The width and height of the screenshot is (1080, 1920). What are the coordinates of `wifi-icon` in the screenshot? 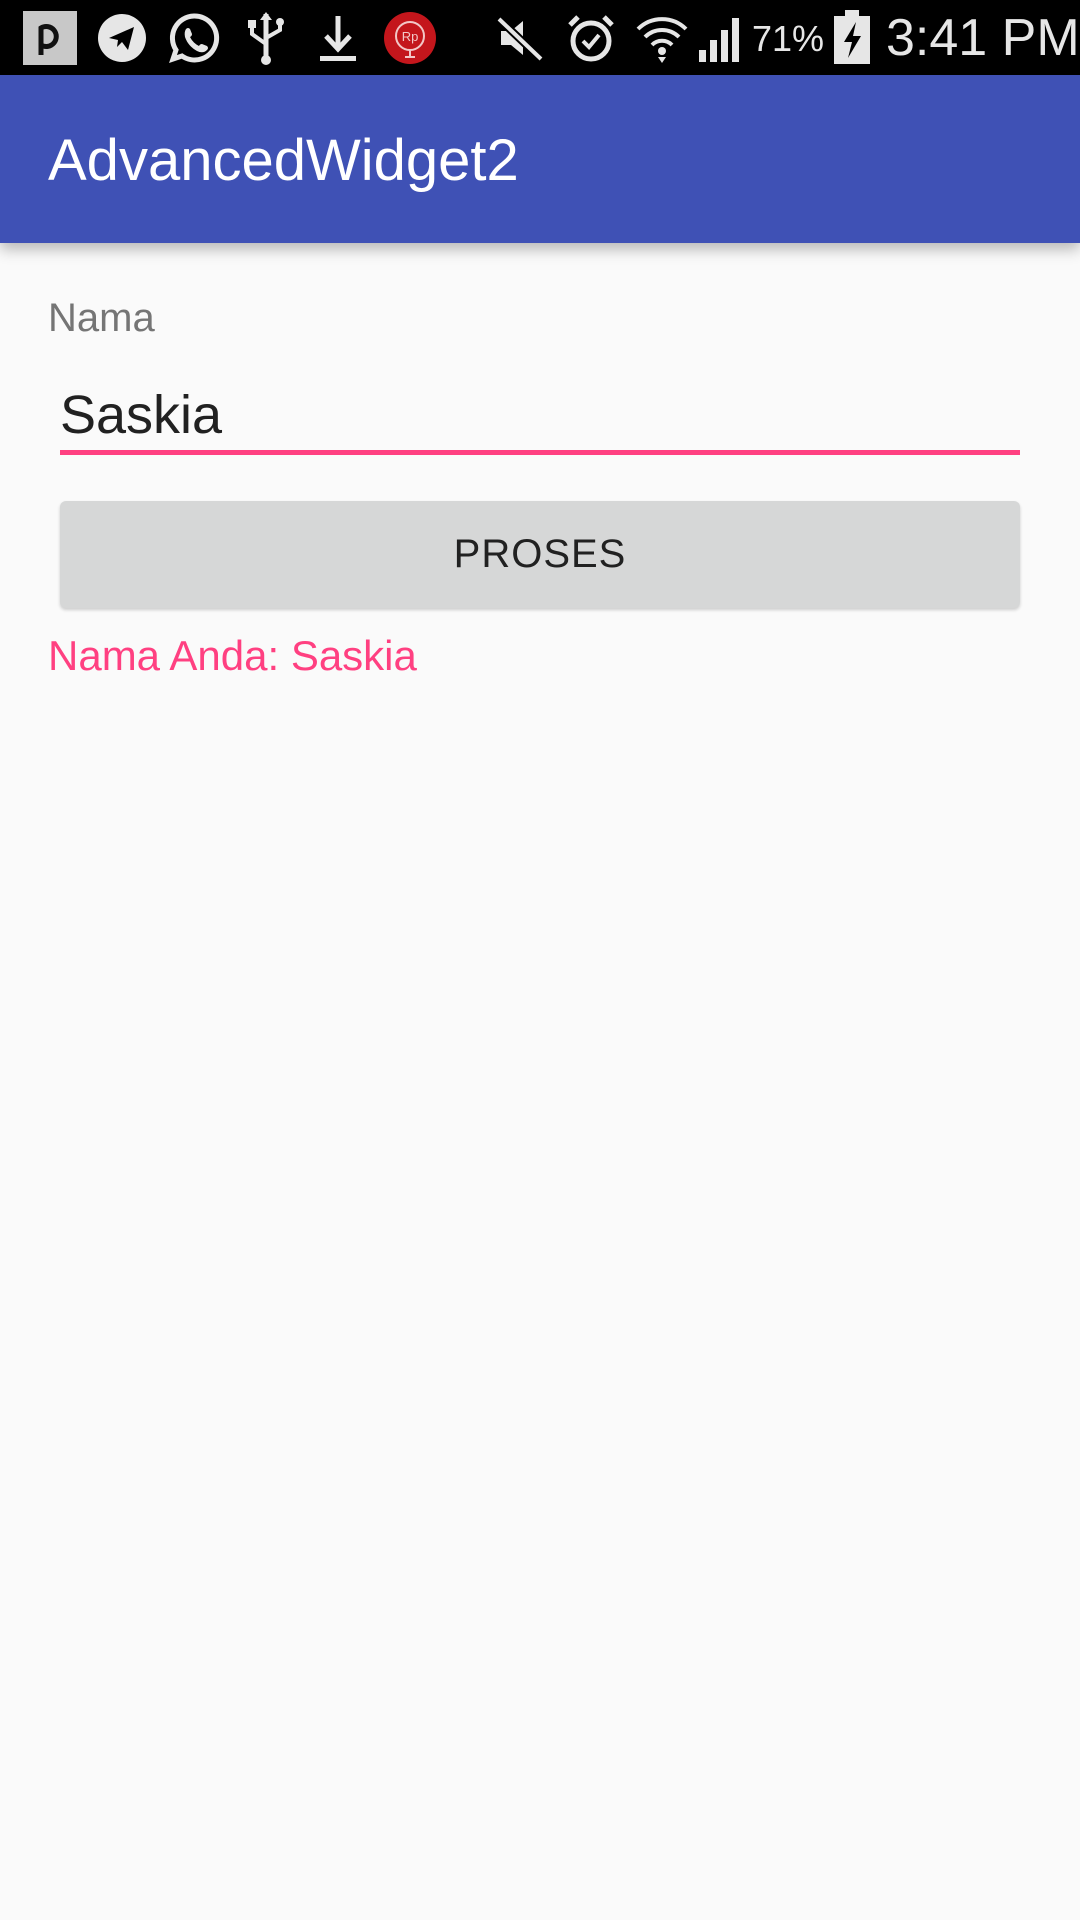 It's located at (662, 38).